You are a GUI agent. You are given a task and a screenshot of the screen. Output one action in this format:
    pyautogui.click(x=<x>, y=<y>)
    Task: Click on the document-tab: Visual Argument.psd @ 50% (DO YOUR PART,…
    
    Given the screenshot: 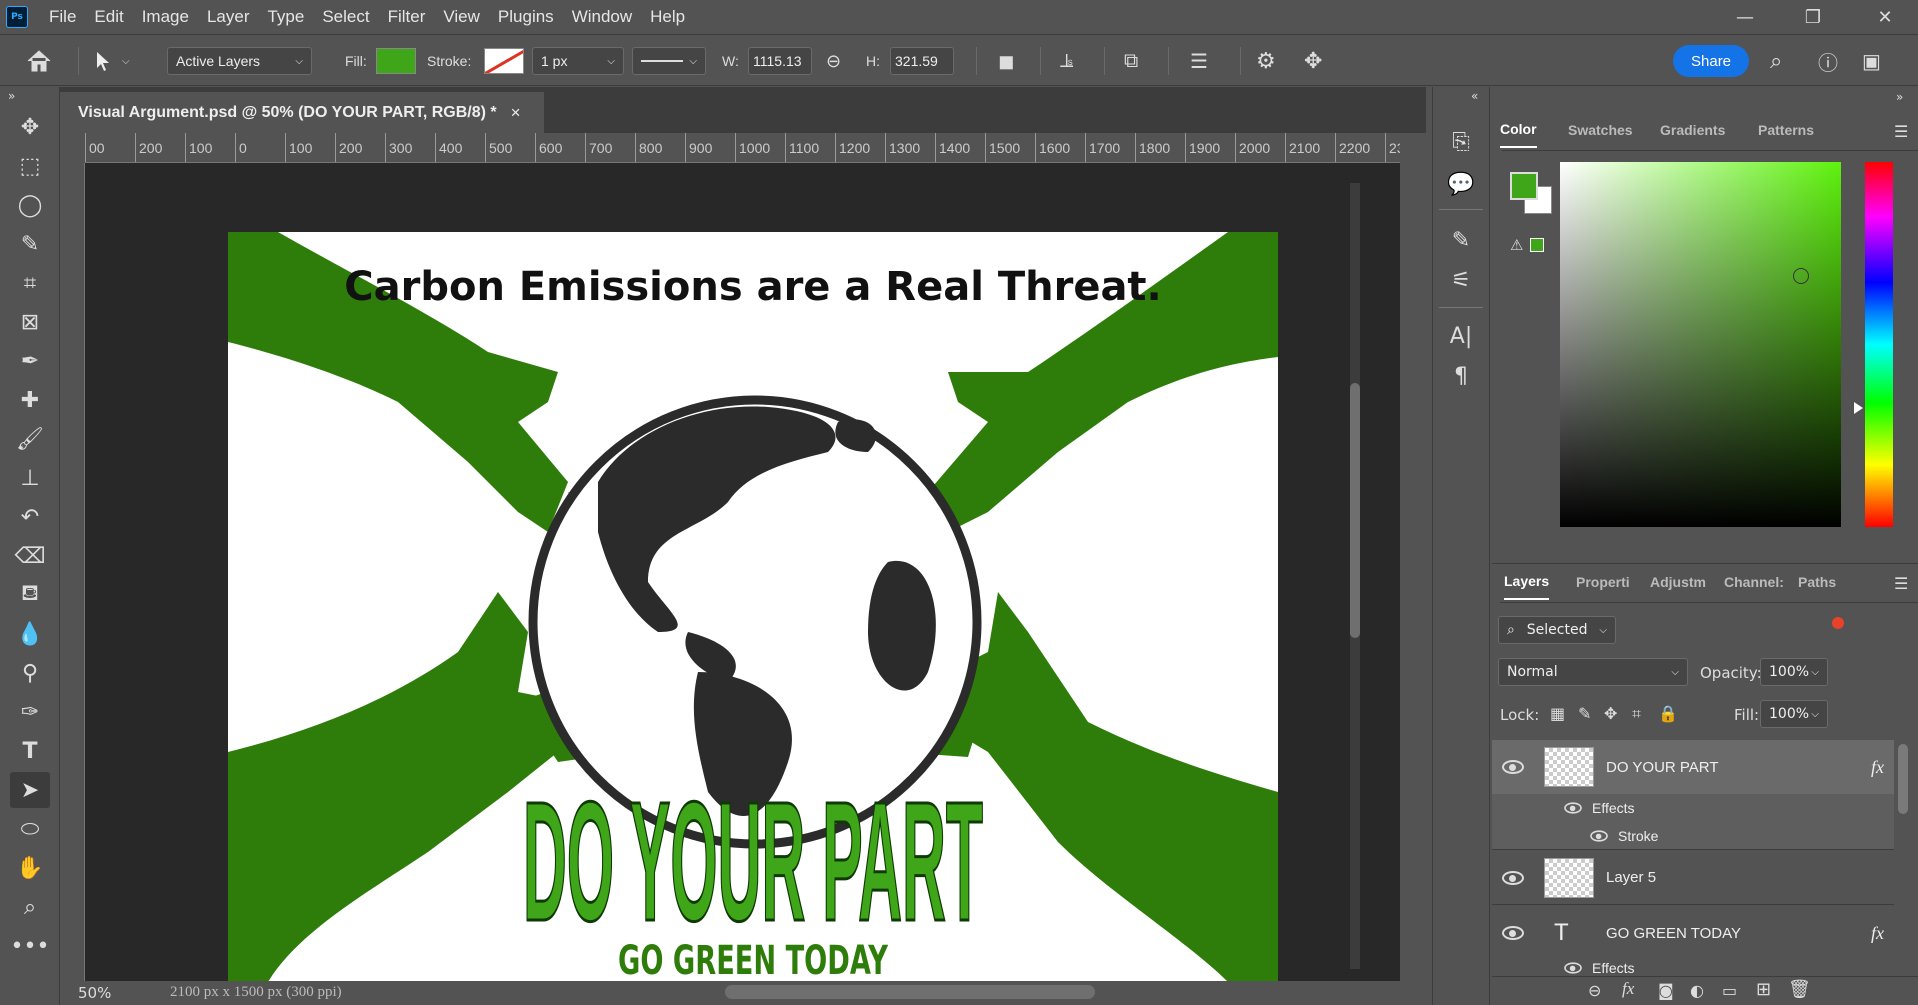 What is the action you would take?
    pyautogui.click(x=302, y=112)
    